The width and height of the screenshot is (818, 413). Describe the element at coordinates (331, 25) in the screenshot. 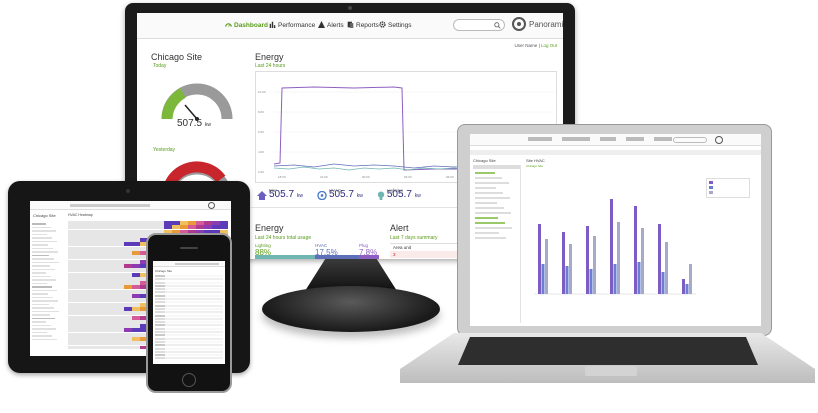

I see `nav-alerts: Alerts` at that location.